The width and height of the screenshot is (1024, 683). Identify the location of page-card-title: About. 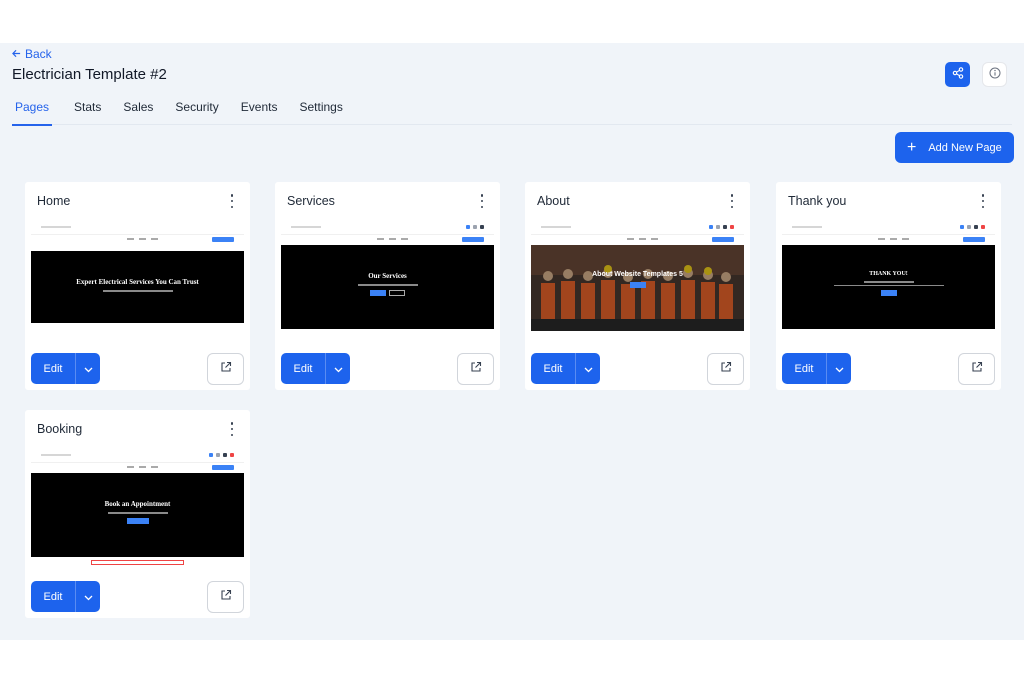
(553, 201).